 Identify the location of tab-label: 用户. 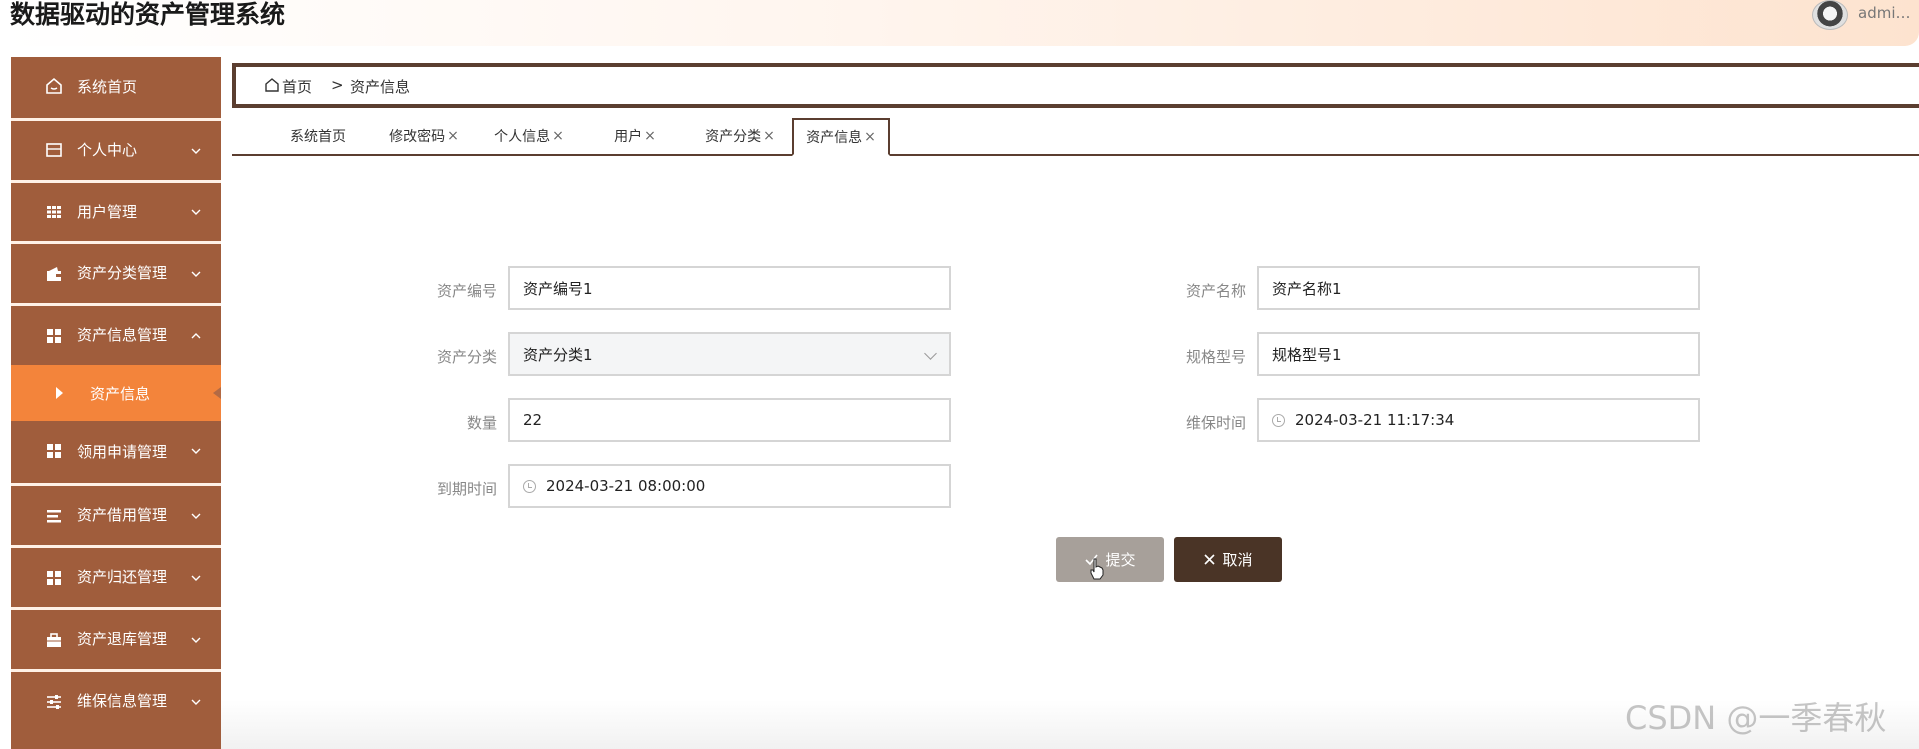
(628, 137).